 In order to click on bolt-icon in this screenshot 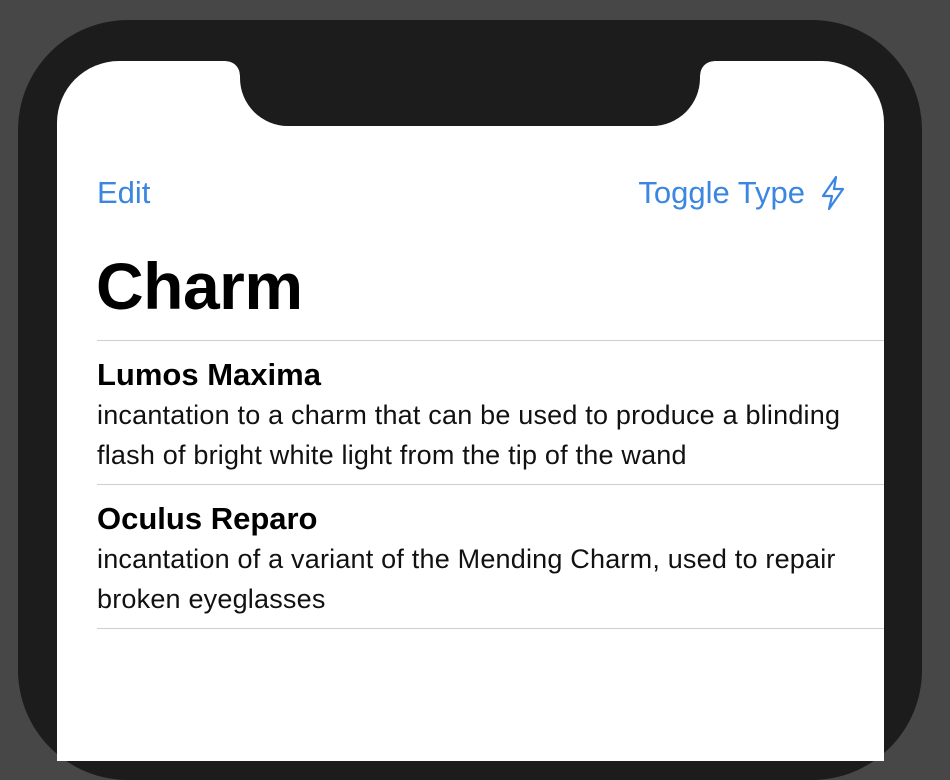, I will do `click(833, 193)`.